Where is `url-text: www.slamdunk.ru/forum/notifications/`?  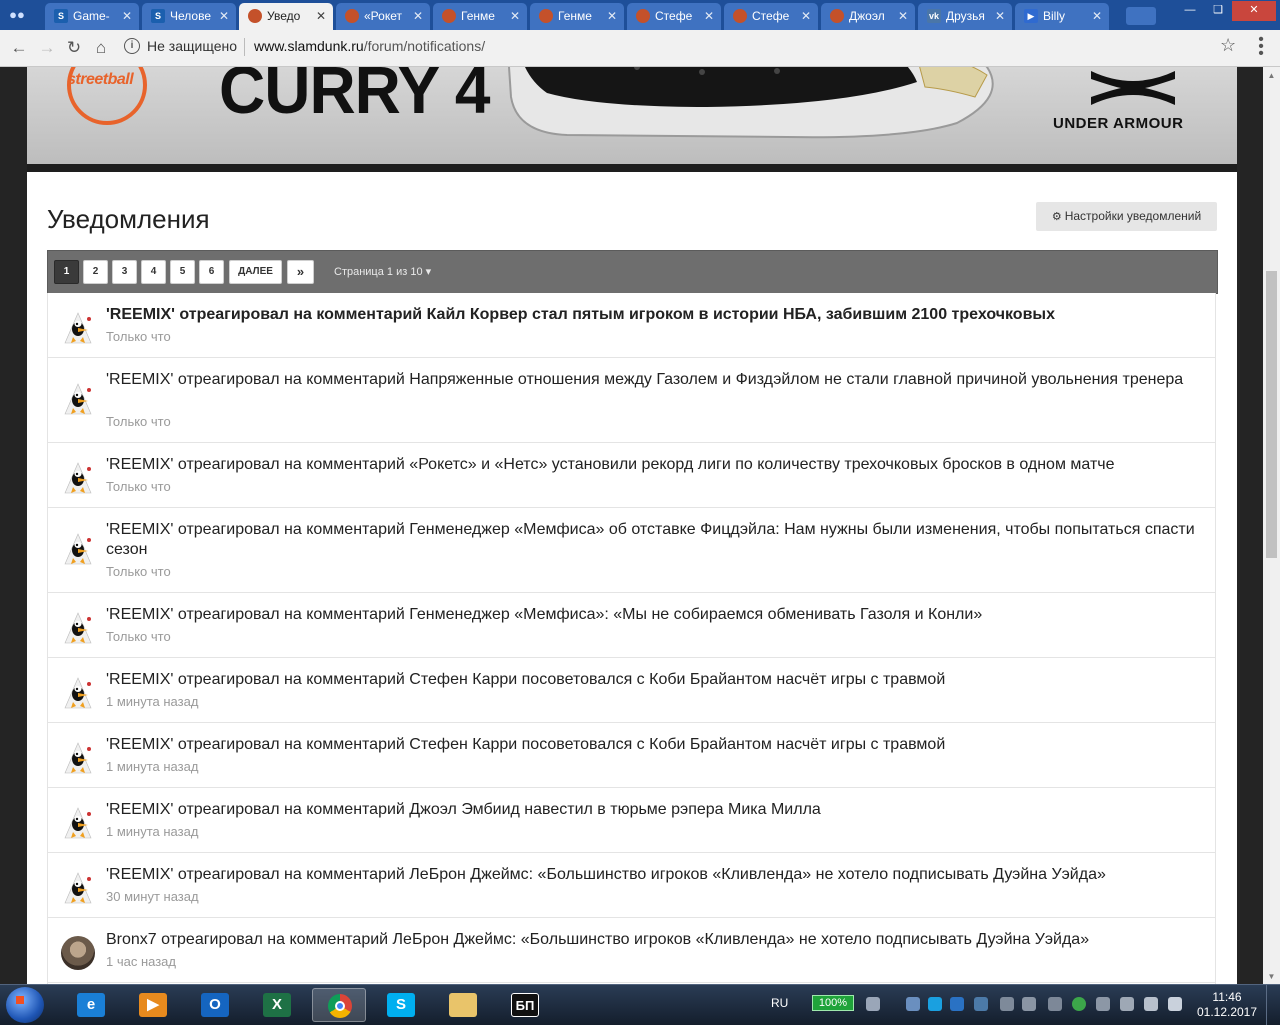
url-text: www.slamdunk.ru/forum/notifications/ is located at coordinates (369, 46).